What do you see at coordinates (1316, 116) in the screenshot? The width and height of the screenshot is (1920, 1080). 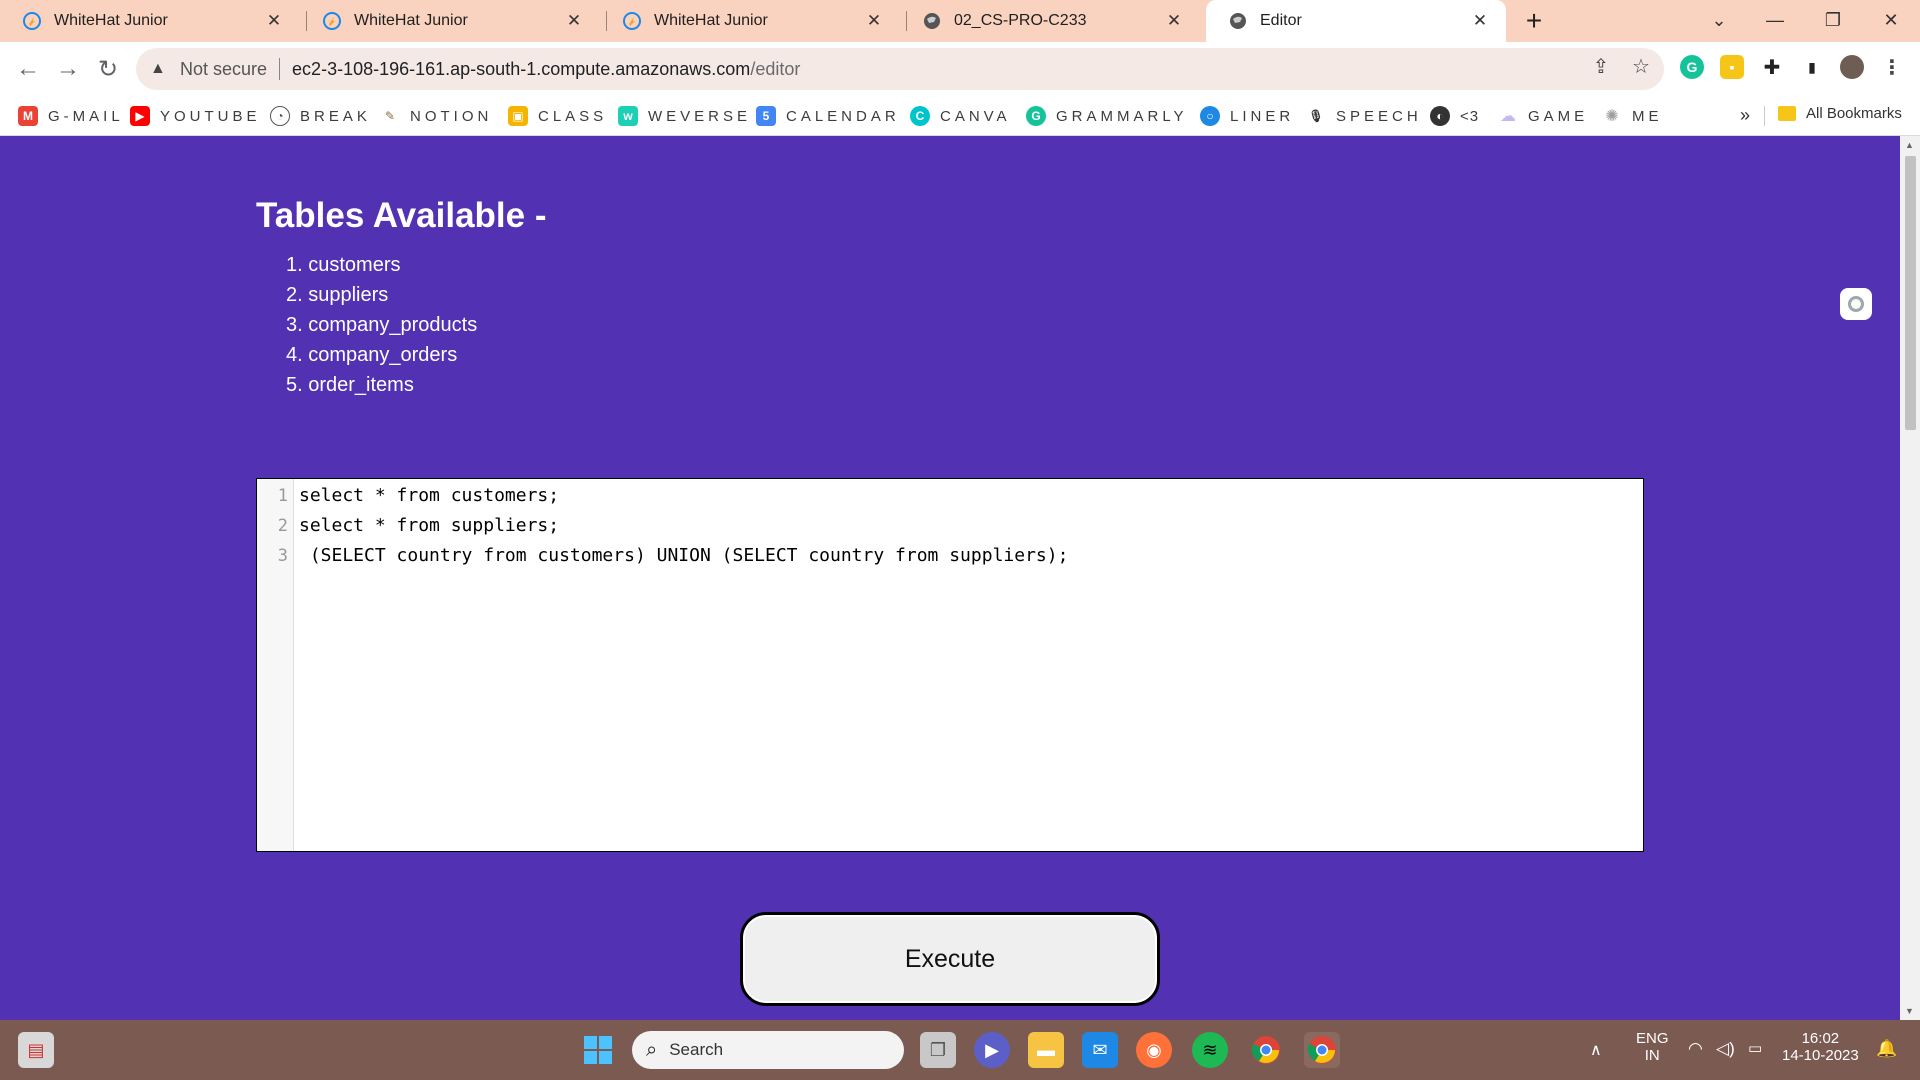 I see `microphone-icon: 🎙` at bounding box center [1316, 116].